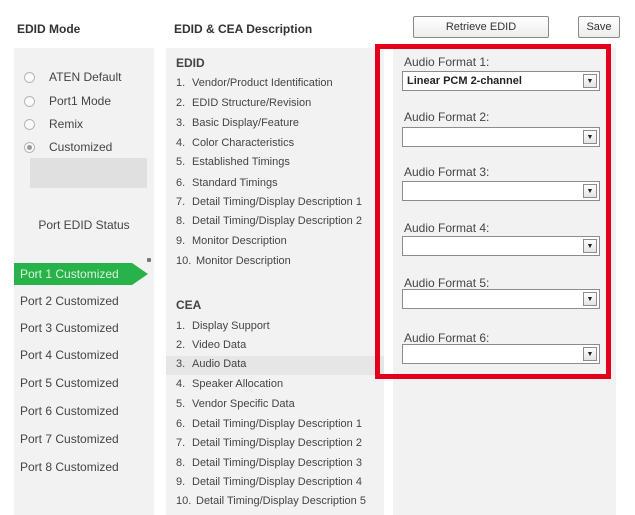 The image size is (635, 515). I want to click on cea-item: 2. Video Data, so click(211, 345).